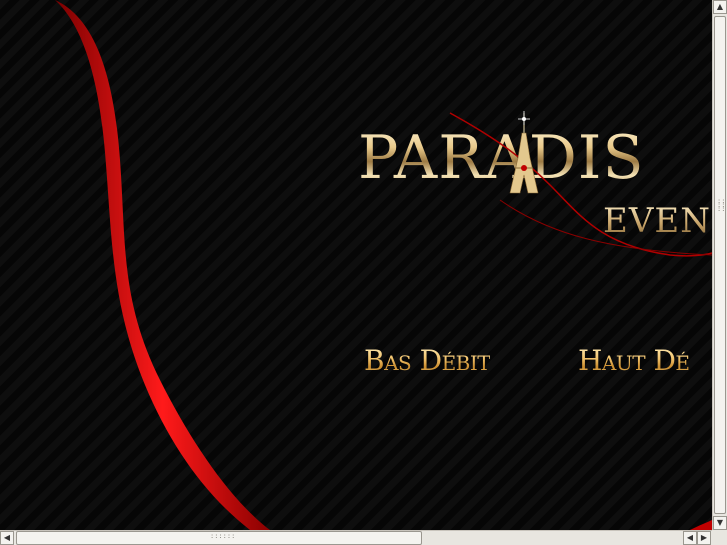 This screenshot has width=727, height=545. I want to click on low-bandwidth-link: Bas Débit, so click(427, 360).